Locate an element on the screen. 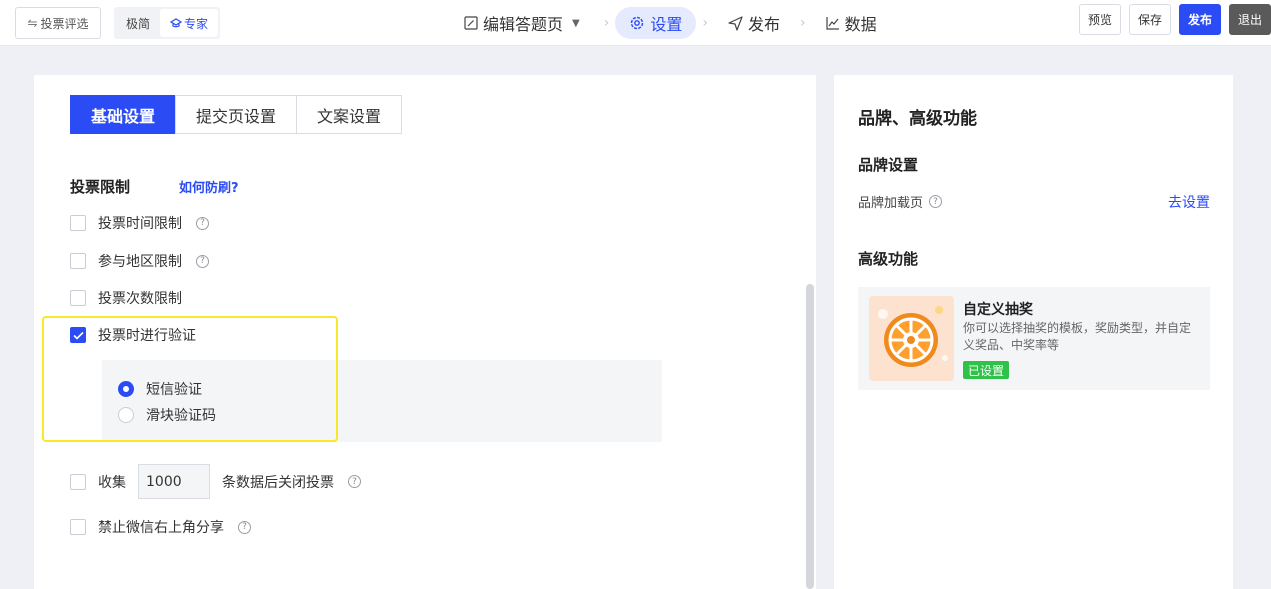  brand-heading: 品牌设置 is located at coordinates (888, 165).